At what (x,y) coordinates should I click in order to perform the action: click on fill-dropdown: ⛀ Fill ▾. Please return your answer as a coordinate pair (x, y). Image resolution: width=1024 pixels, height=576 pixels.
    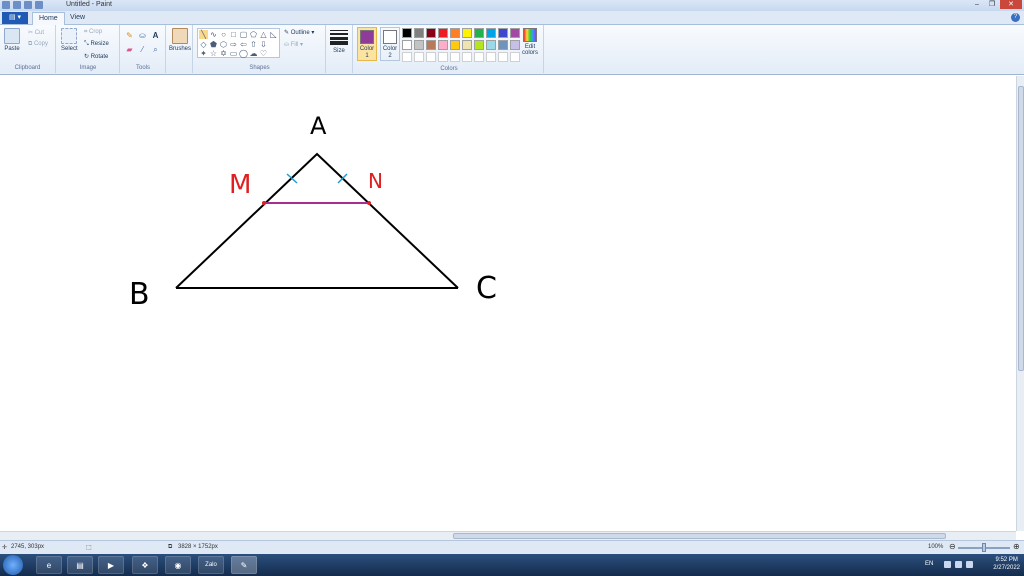
    Looking at the image, I should click on (293, 44).